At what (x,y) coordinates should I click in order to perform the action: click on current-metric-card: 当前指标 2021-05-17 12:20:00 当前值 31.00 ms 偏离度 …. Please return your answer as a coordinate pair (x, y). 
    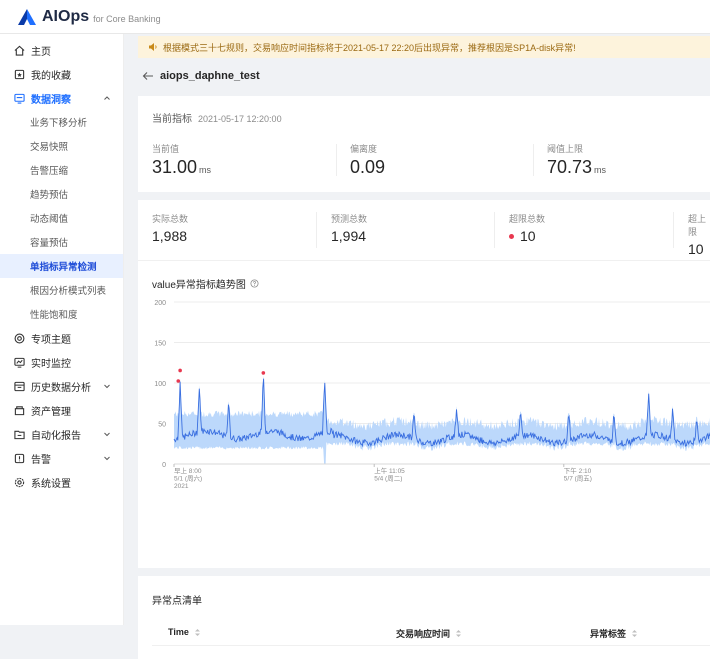
    Looking at the image, I should click on (424, 144).